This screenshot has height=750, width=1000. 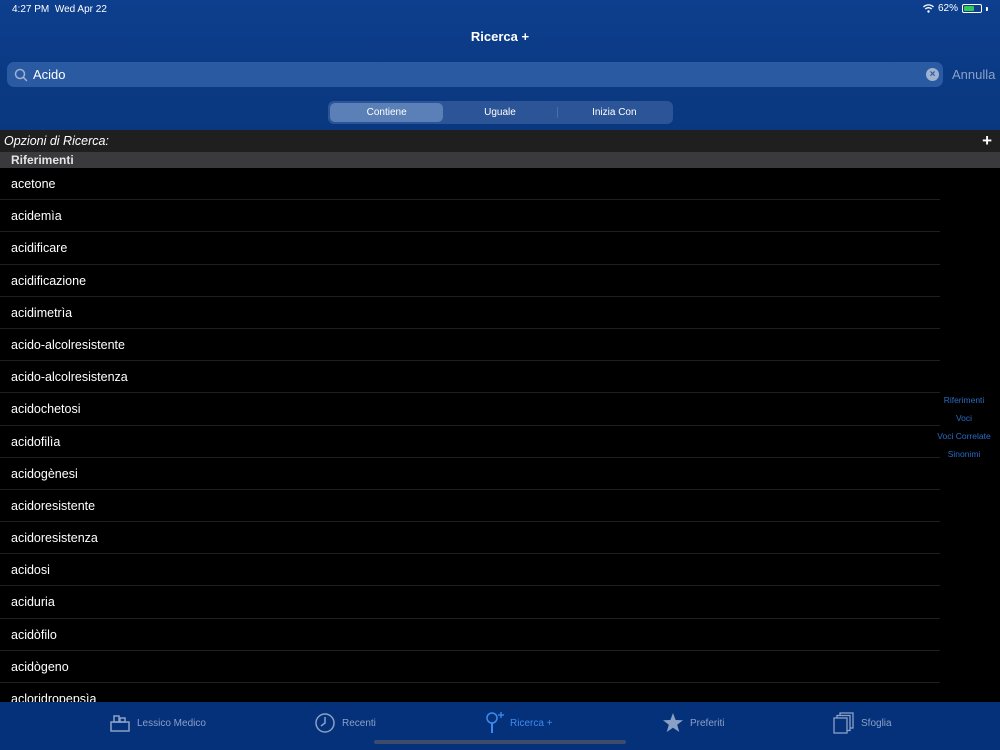 I want to click on tab-ricerca-plus: Ricerca +, so click(x=518, y=723).